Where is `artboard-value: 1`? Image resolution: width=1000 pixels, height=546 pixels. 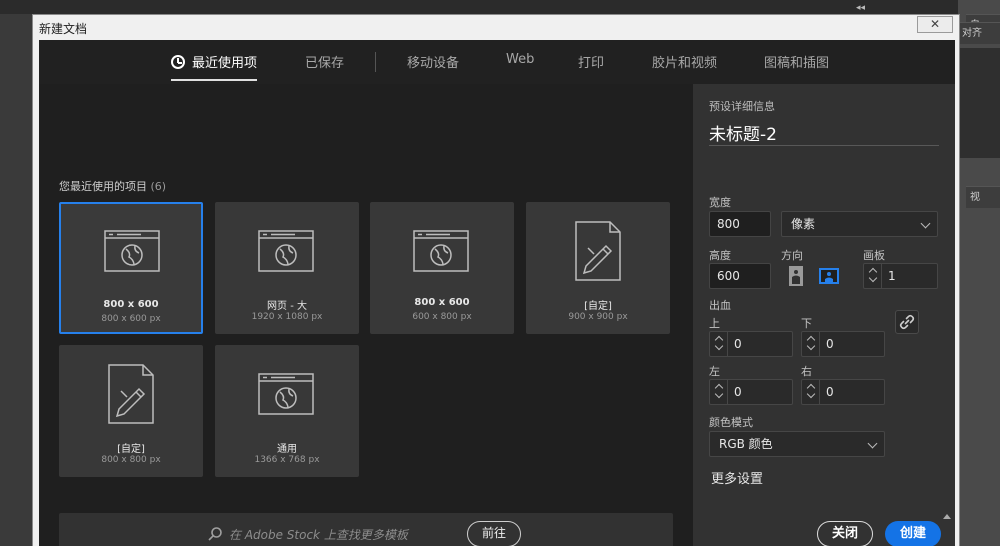 artboard-value: 1 is located at coordinates (892, 276).